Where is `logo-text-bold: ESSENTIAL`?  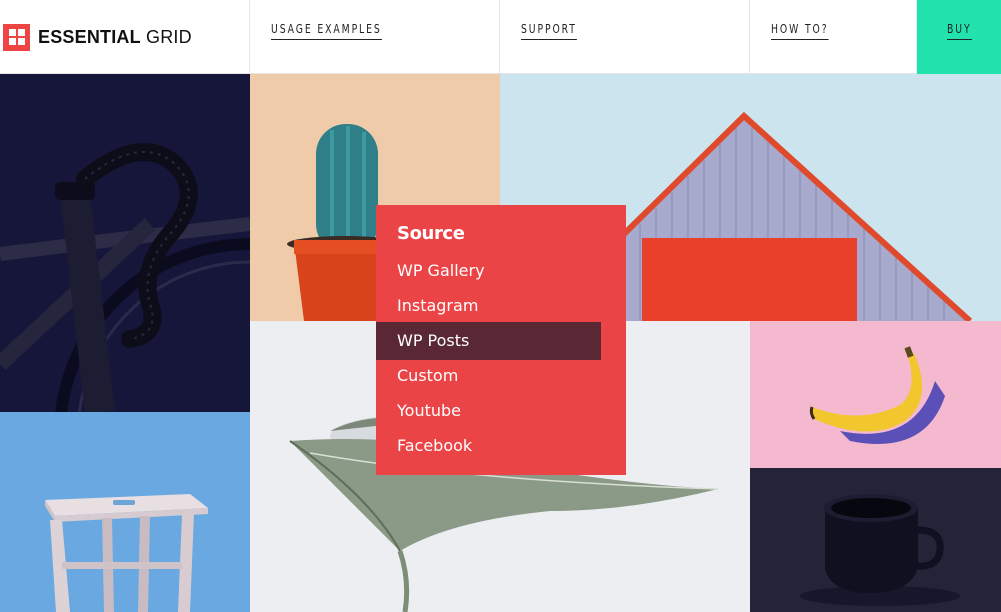 logo-text-bold: ESSENTIAL is located at coordinates (89, 36).